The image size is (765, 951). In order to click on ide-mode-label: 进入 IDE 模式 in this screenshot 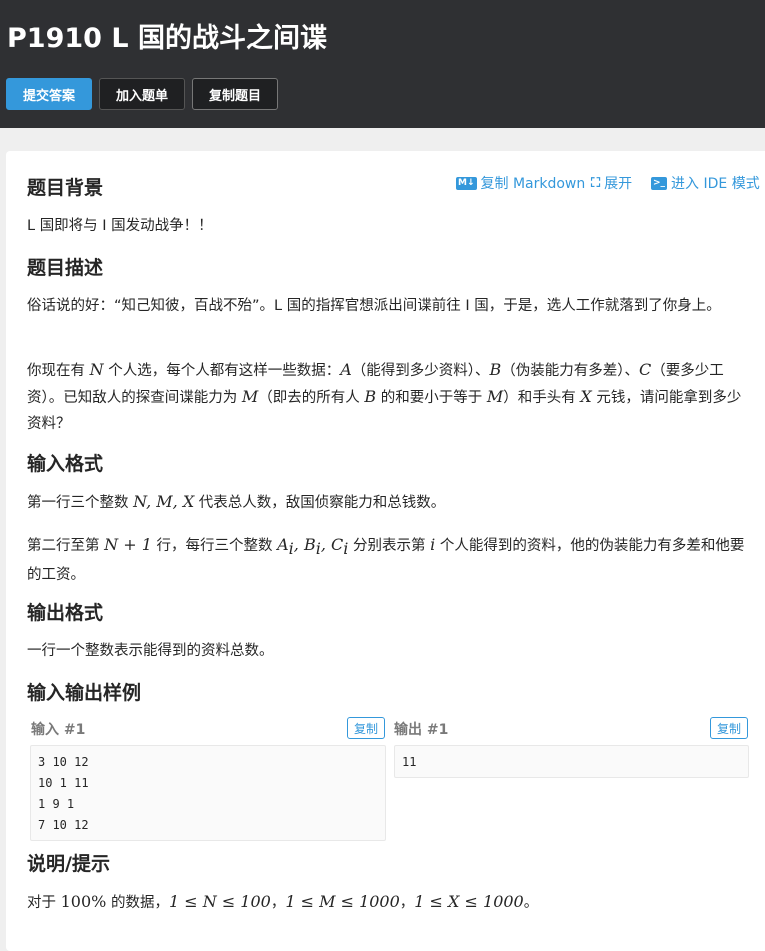, I will do `click(715, 184)`.